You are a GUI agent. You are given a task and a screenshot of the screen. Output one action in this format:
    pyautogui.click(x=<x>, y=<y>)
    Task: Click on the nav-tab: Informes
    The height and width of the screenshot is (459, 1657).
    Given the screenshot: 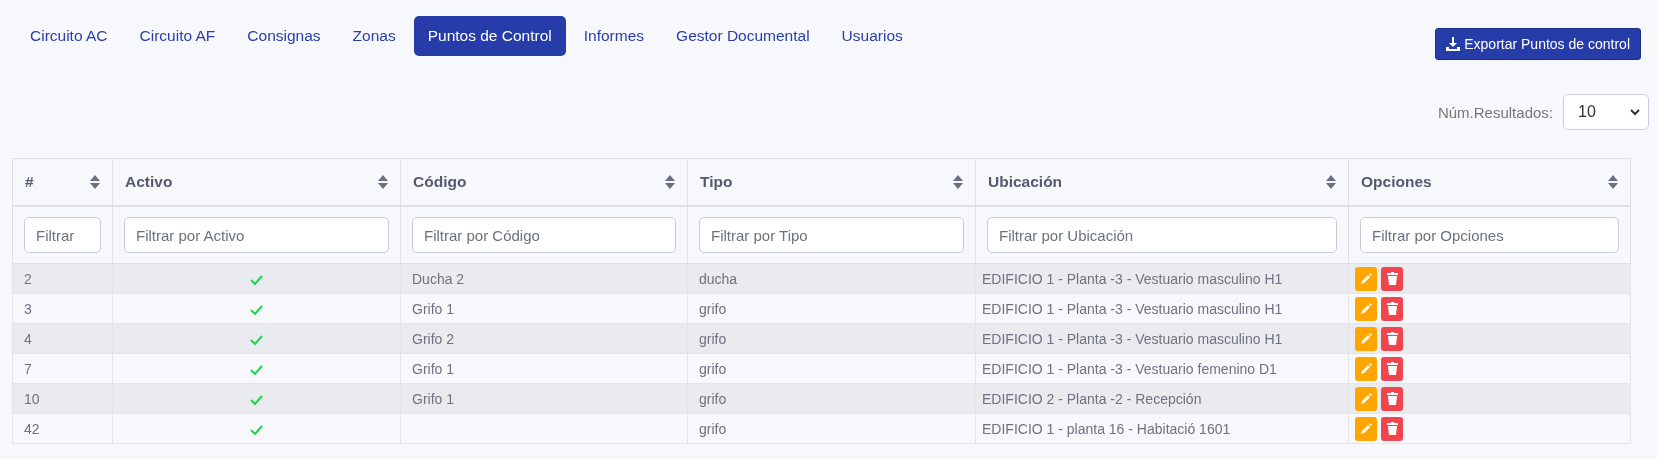 What is the action you would take?
    pyautogui.click(x=614, y=36)
    